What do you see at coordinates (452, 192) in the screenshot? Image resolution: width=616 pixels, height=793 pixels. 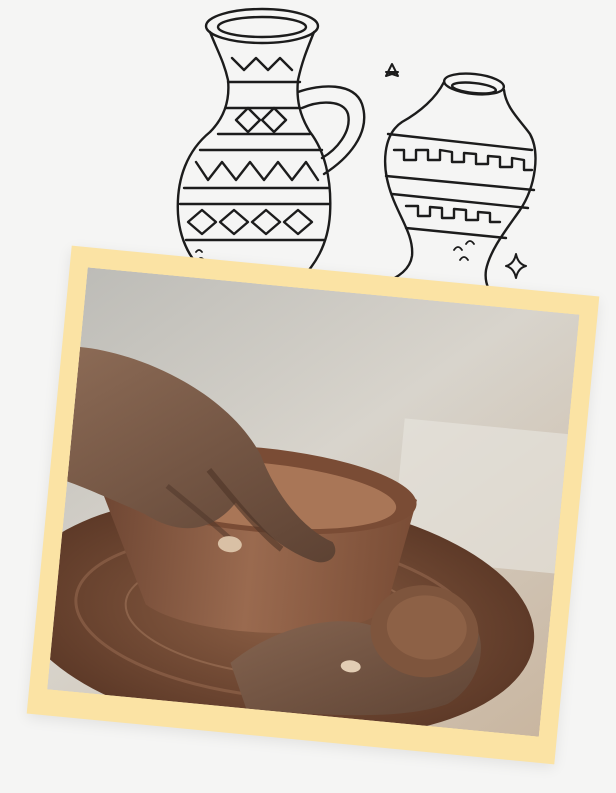 I see `vase-doodle-icon` at bounding box center [452, 192].